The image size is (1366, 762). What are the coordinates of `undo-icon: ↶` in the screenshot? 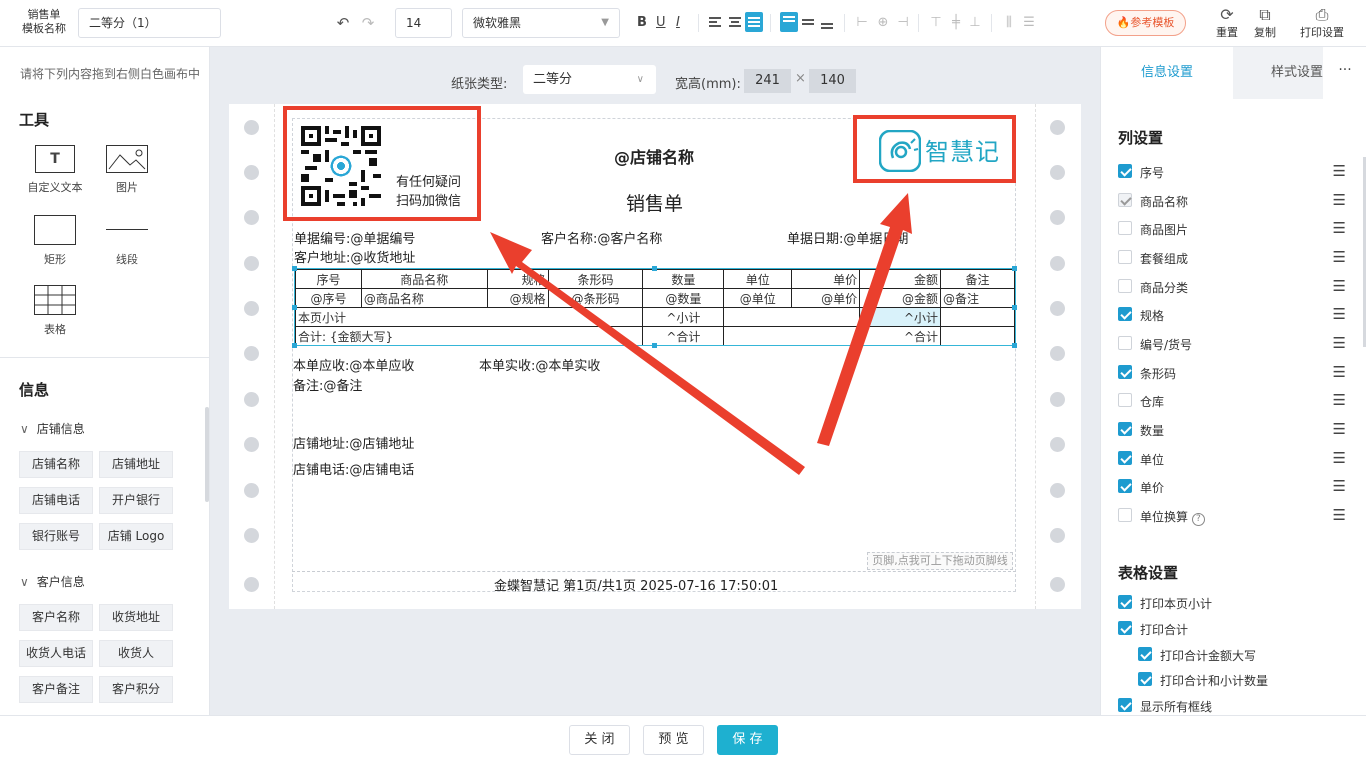 It's located at (343, 23).